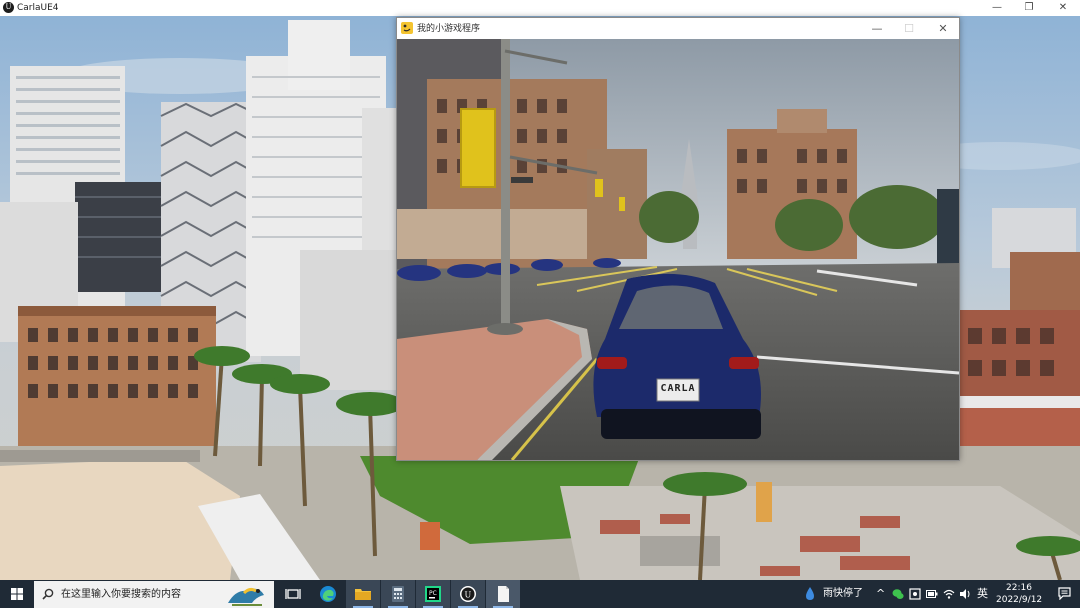 This screenshot has height=608, width=1080. I want to click on notepad-document-icon, so click(503, 594).